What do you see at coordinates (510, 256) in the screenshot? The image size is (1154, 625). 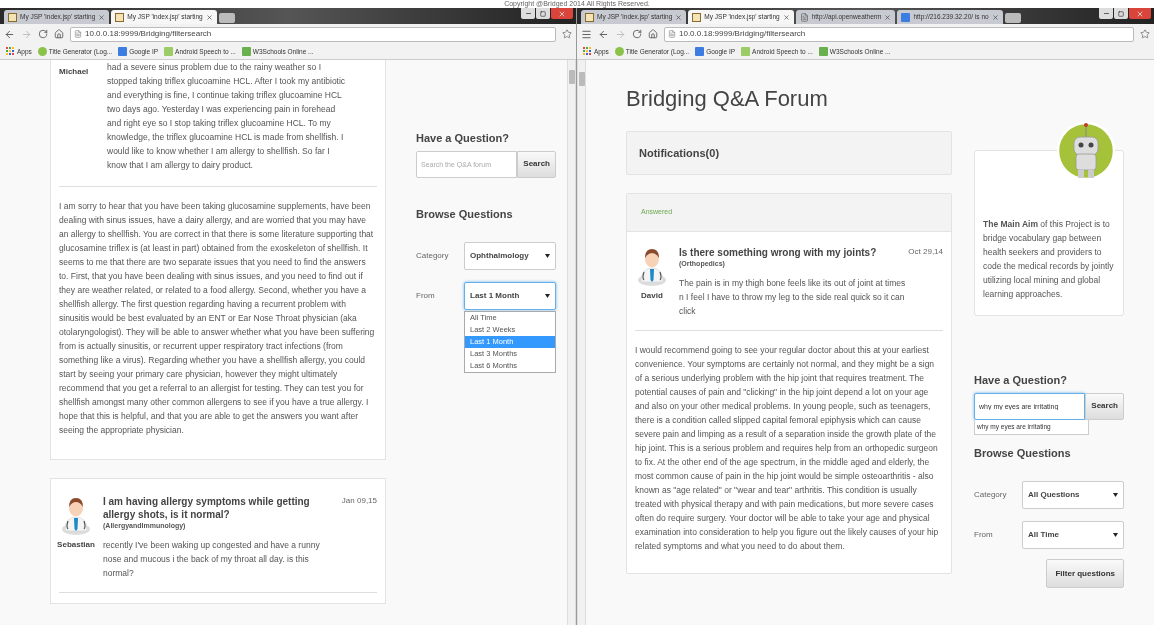 I see `dropdown-select: Ophthalmology` at bounding box center [510, 256].